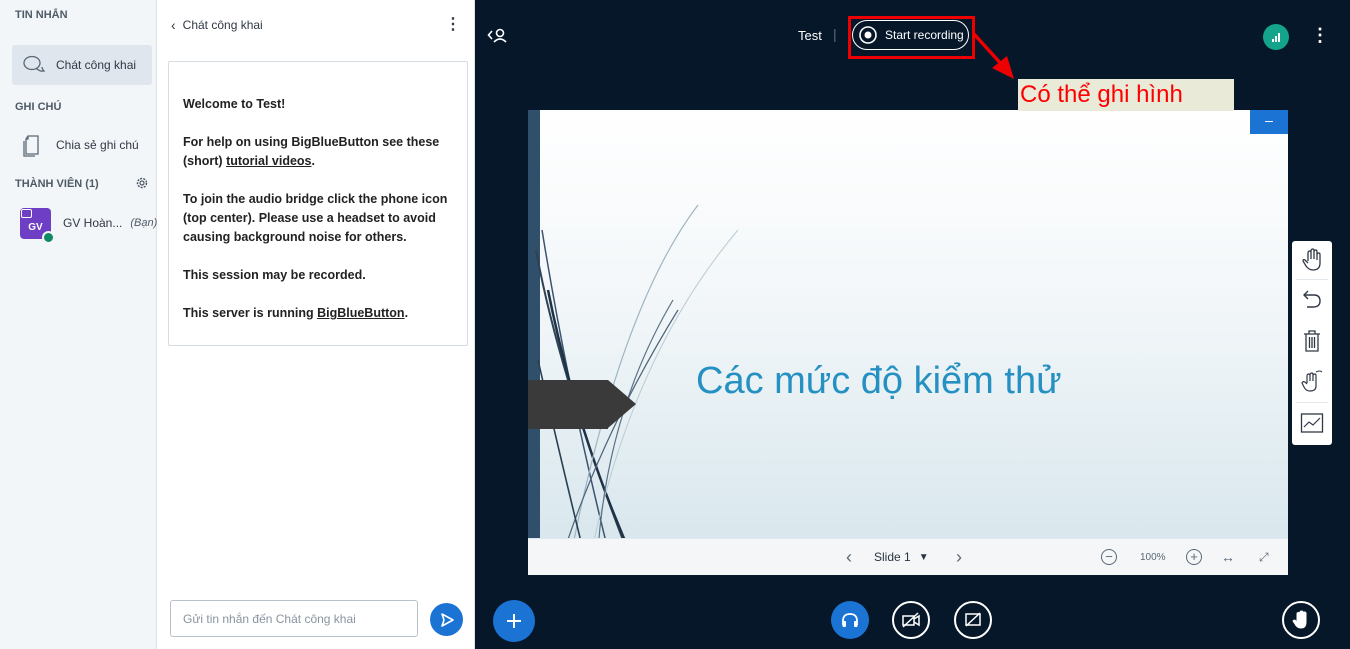  I want to click on share-webcam-button, so click(911, 620).